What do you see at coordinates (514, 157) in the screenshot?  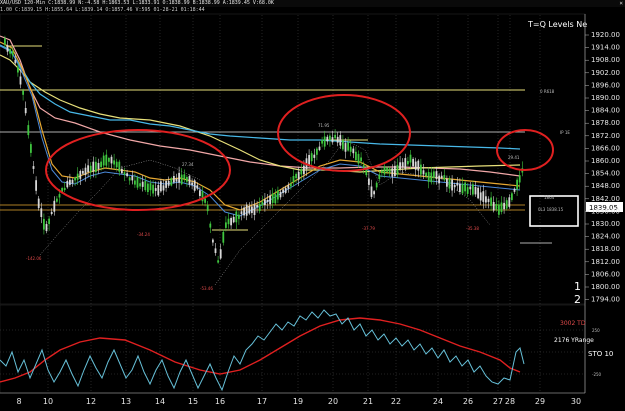 I see `pivot-label-2: 29.41` at bounding box center [514, 157].